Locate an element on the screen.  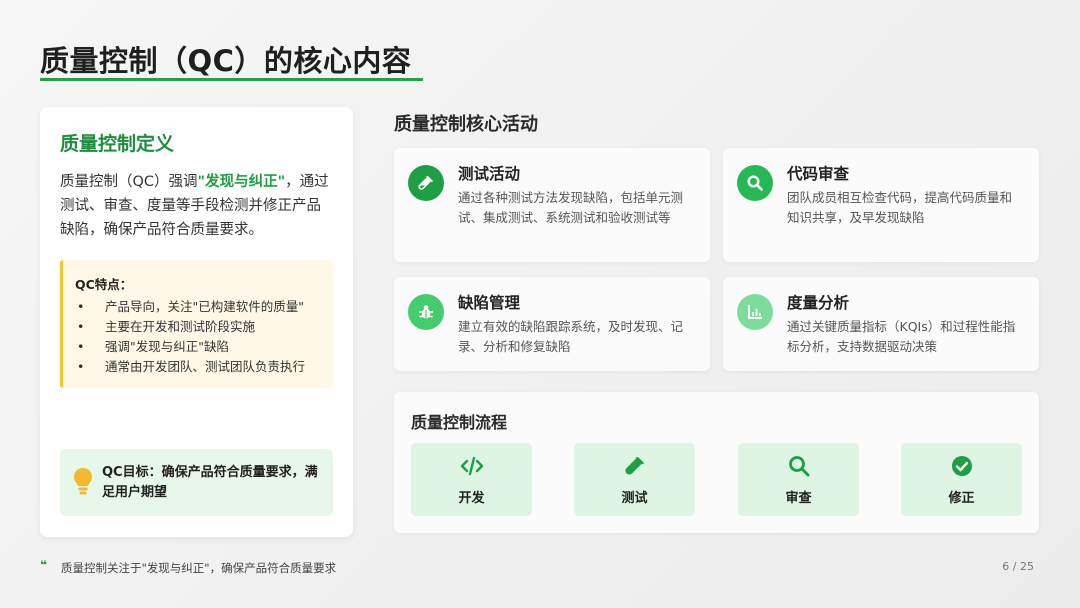
definition-title: 质量控制定义 is located at coordinates (117, 144).